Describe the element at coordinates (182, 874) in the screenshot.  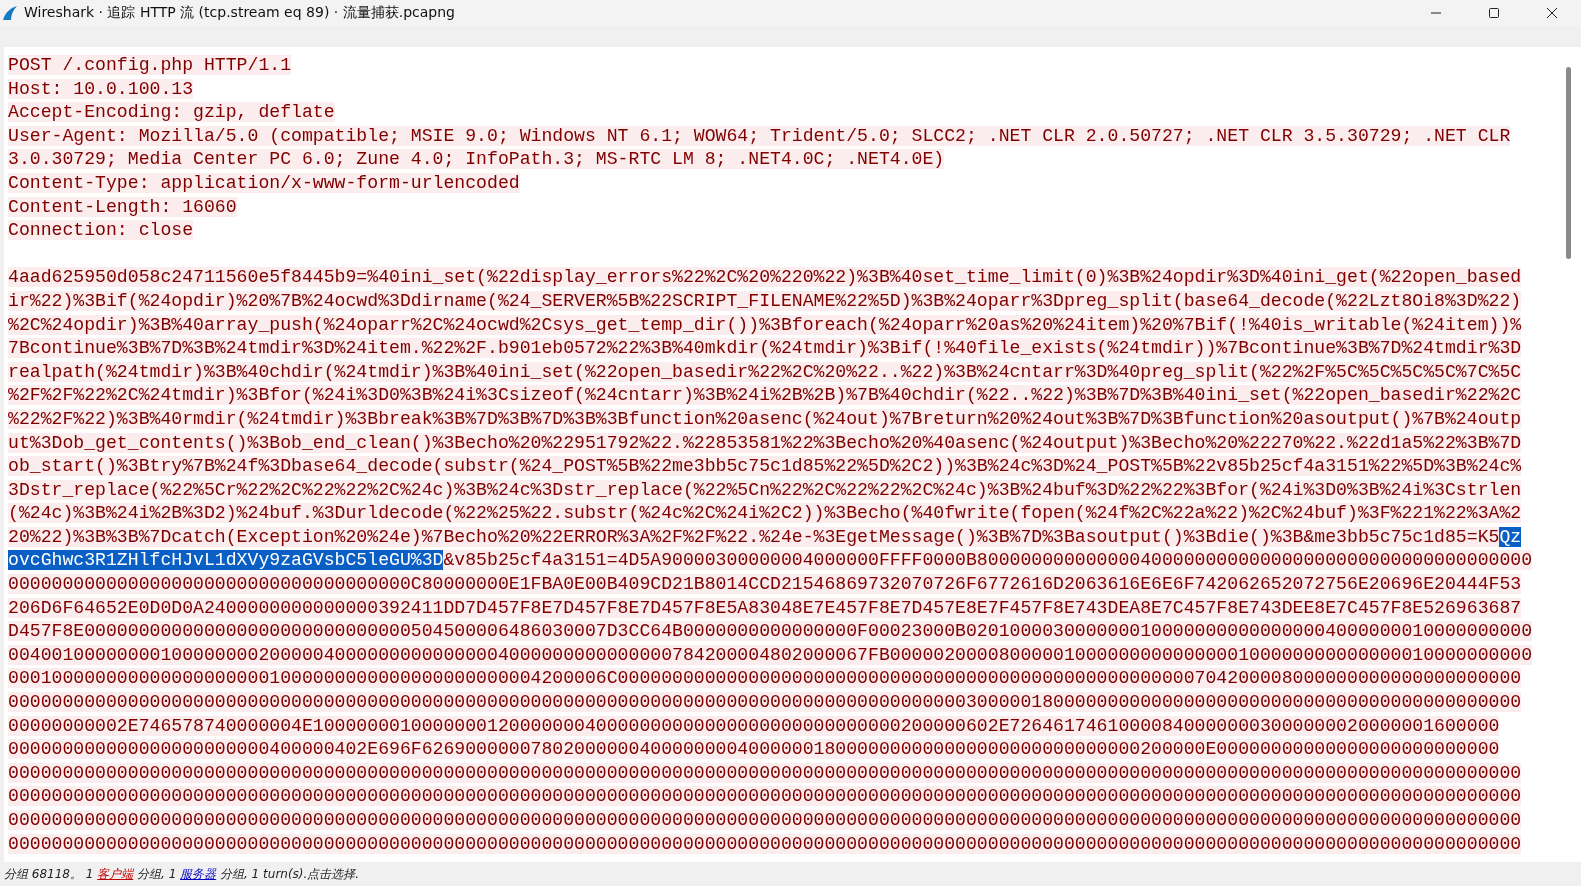
I see `status-text: 分组 68118。 1 客户端 分组, 1 服务器 分组, 1 turn(s).点击选择.` at that location.